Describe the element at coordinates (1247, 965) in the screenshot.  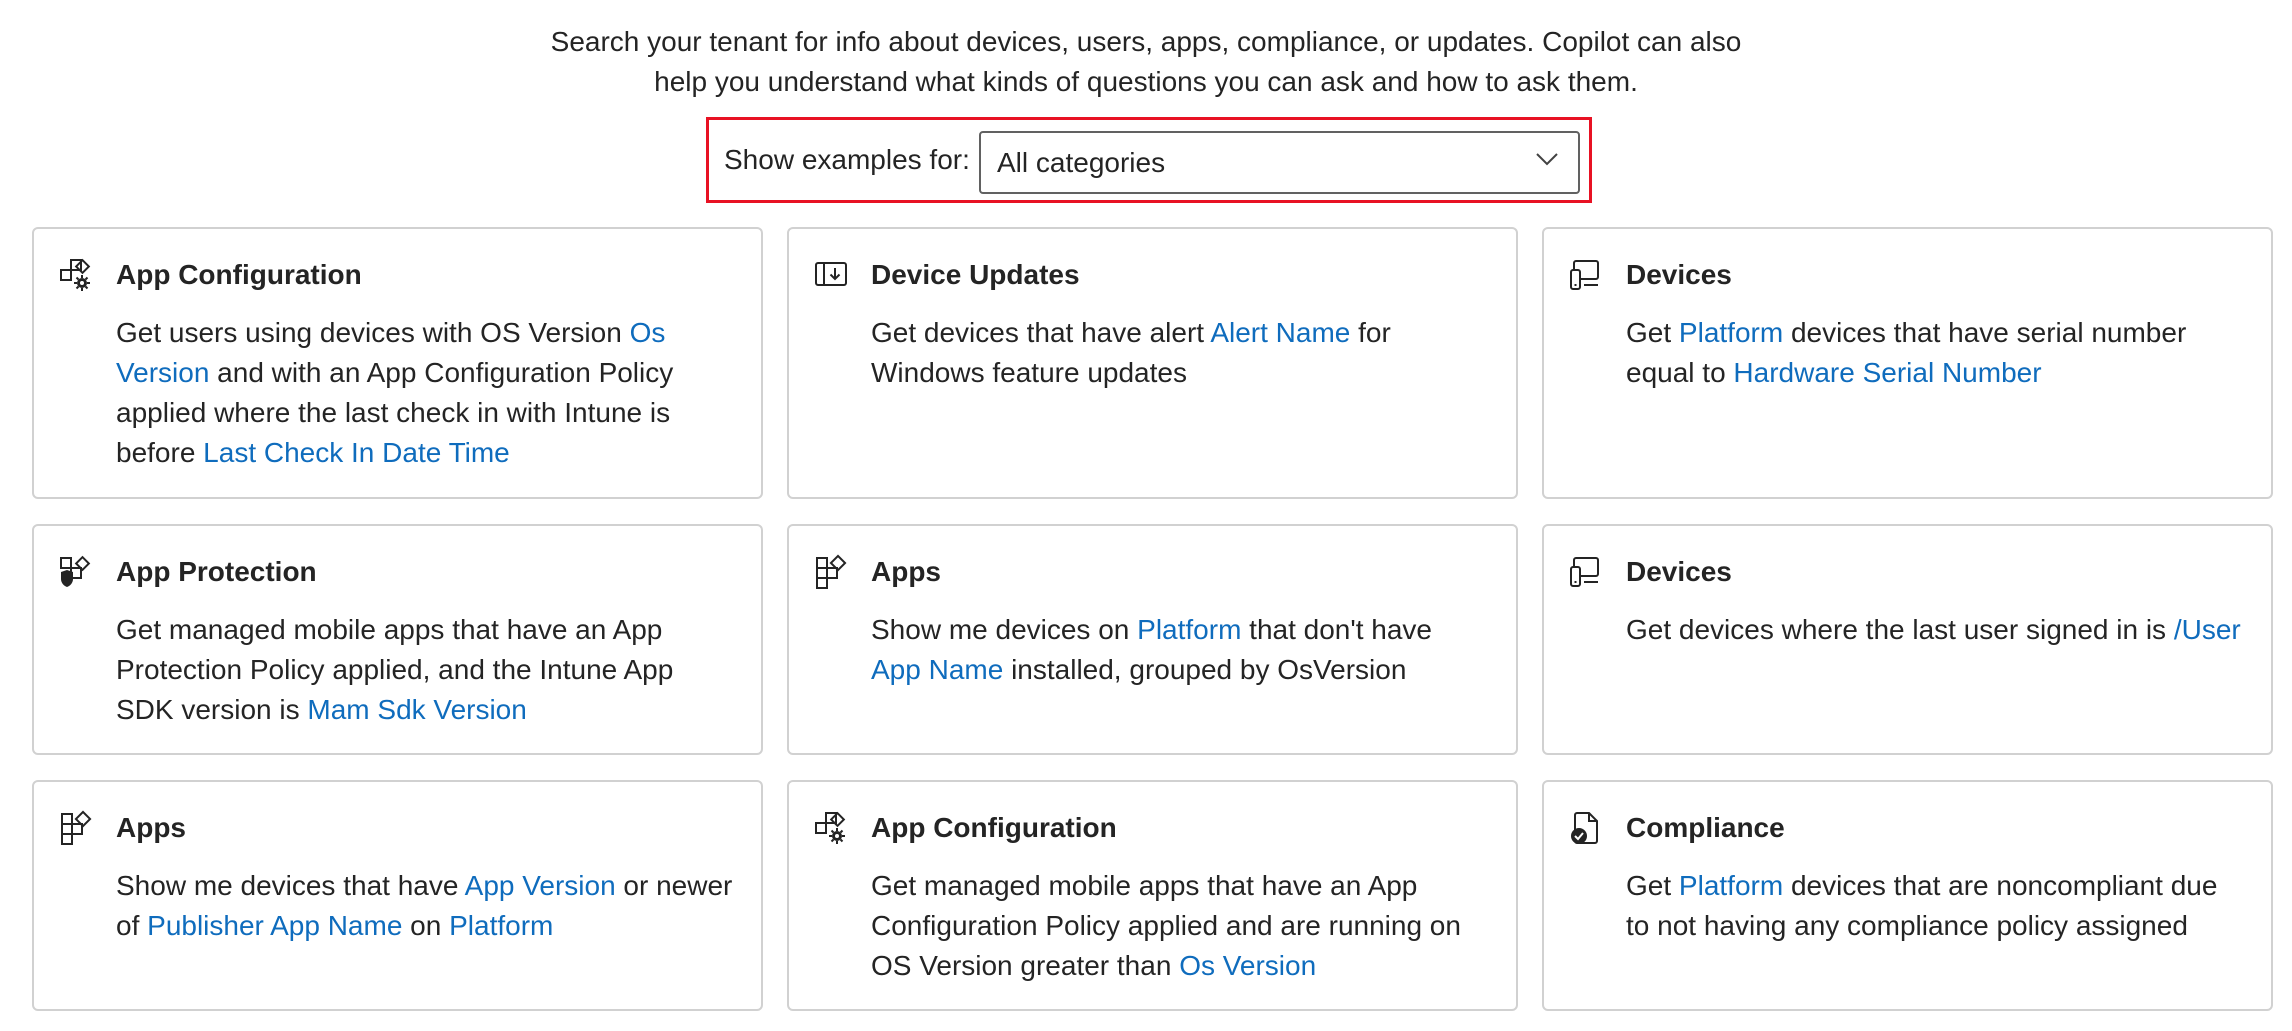
I see `parameter-token: Os Version` at that location.